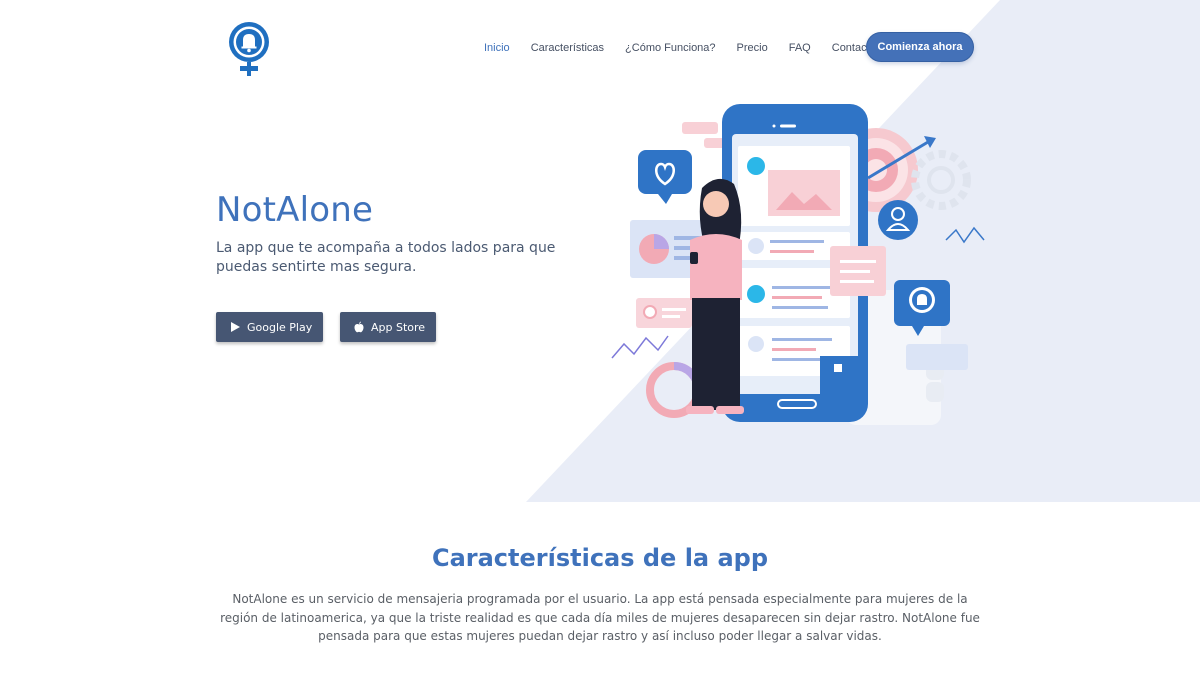 This screenshot has height=695, width=1200. I want to click on hero-title: NotAlone, so click(295, 210).